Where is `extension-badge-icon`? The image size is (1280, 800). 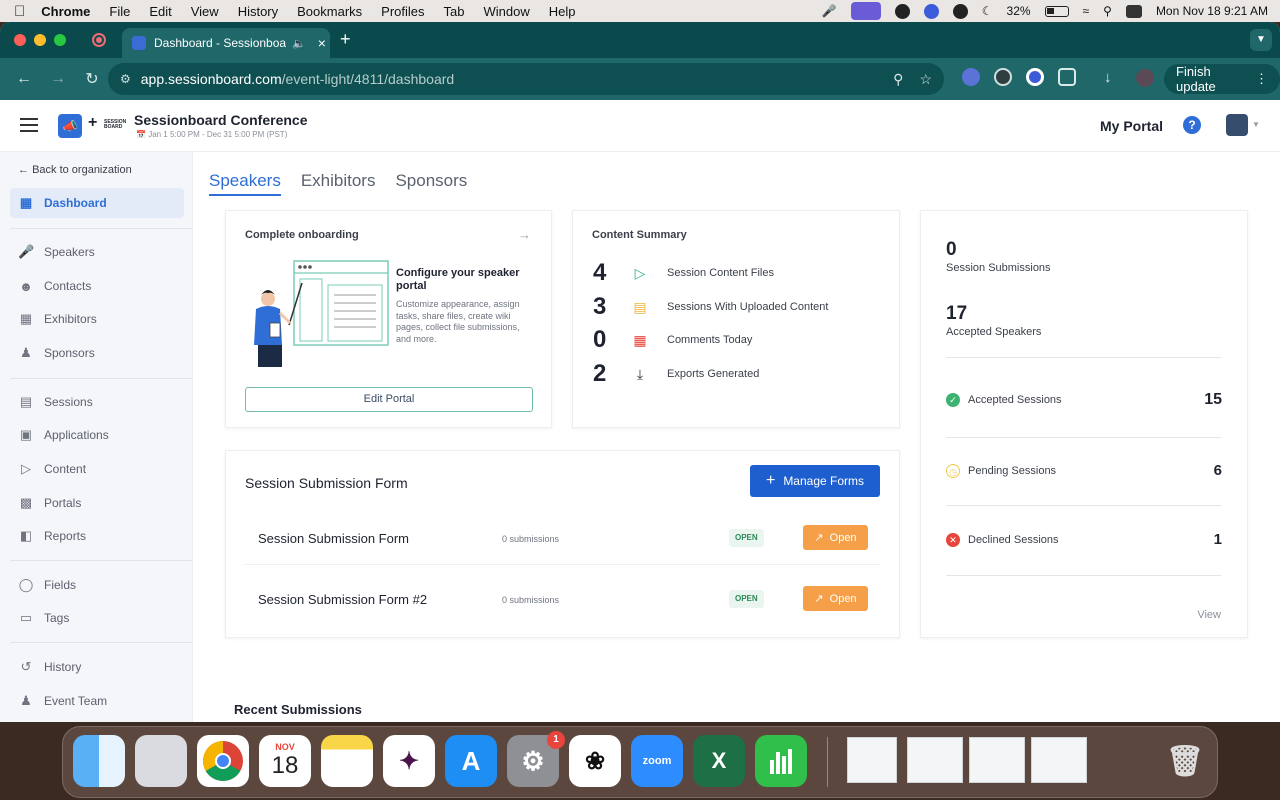 extension-badge-icon is located at coordinates (971, 77).